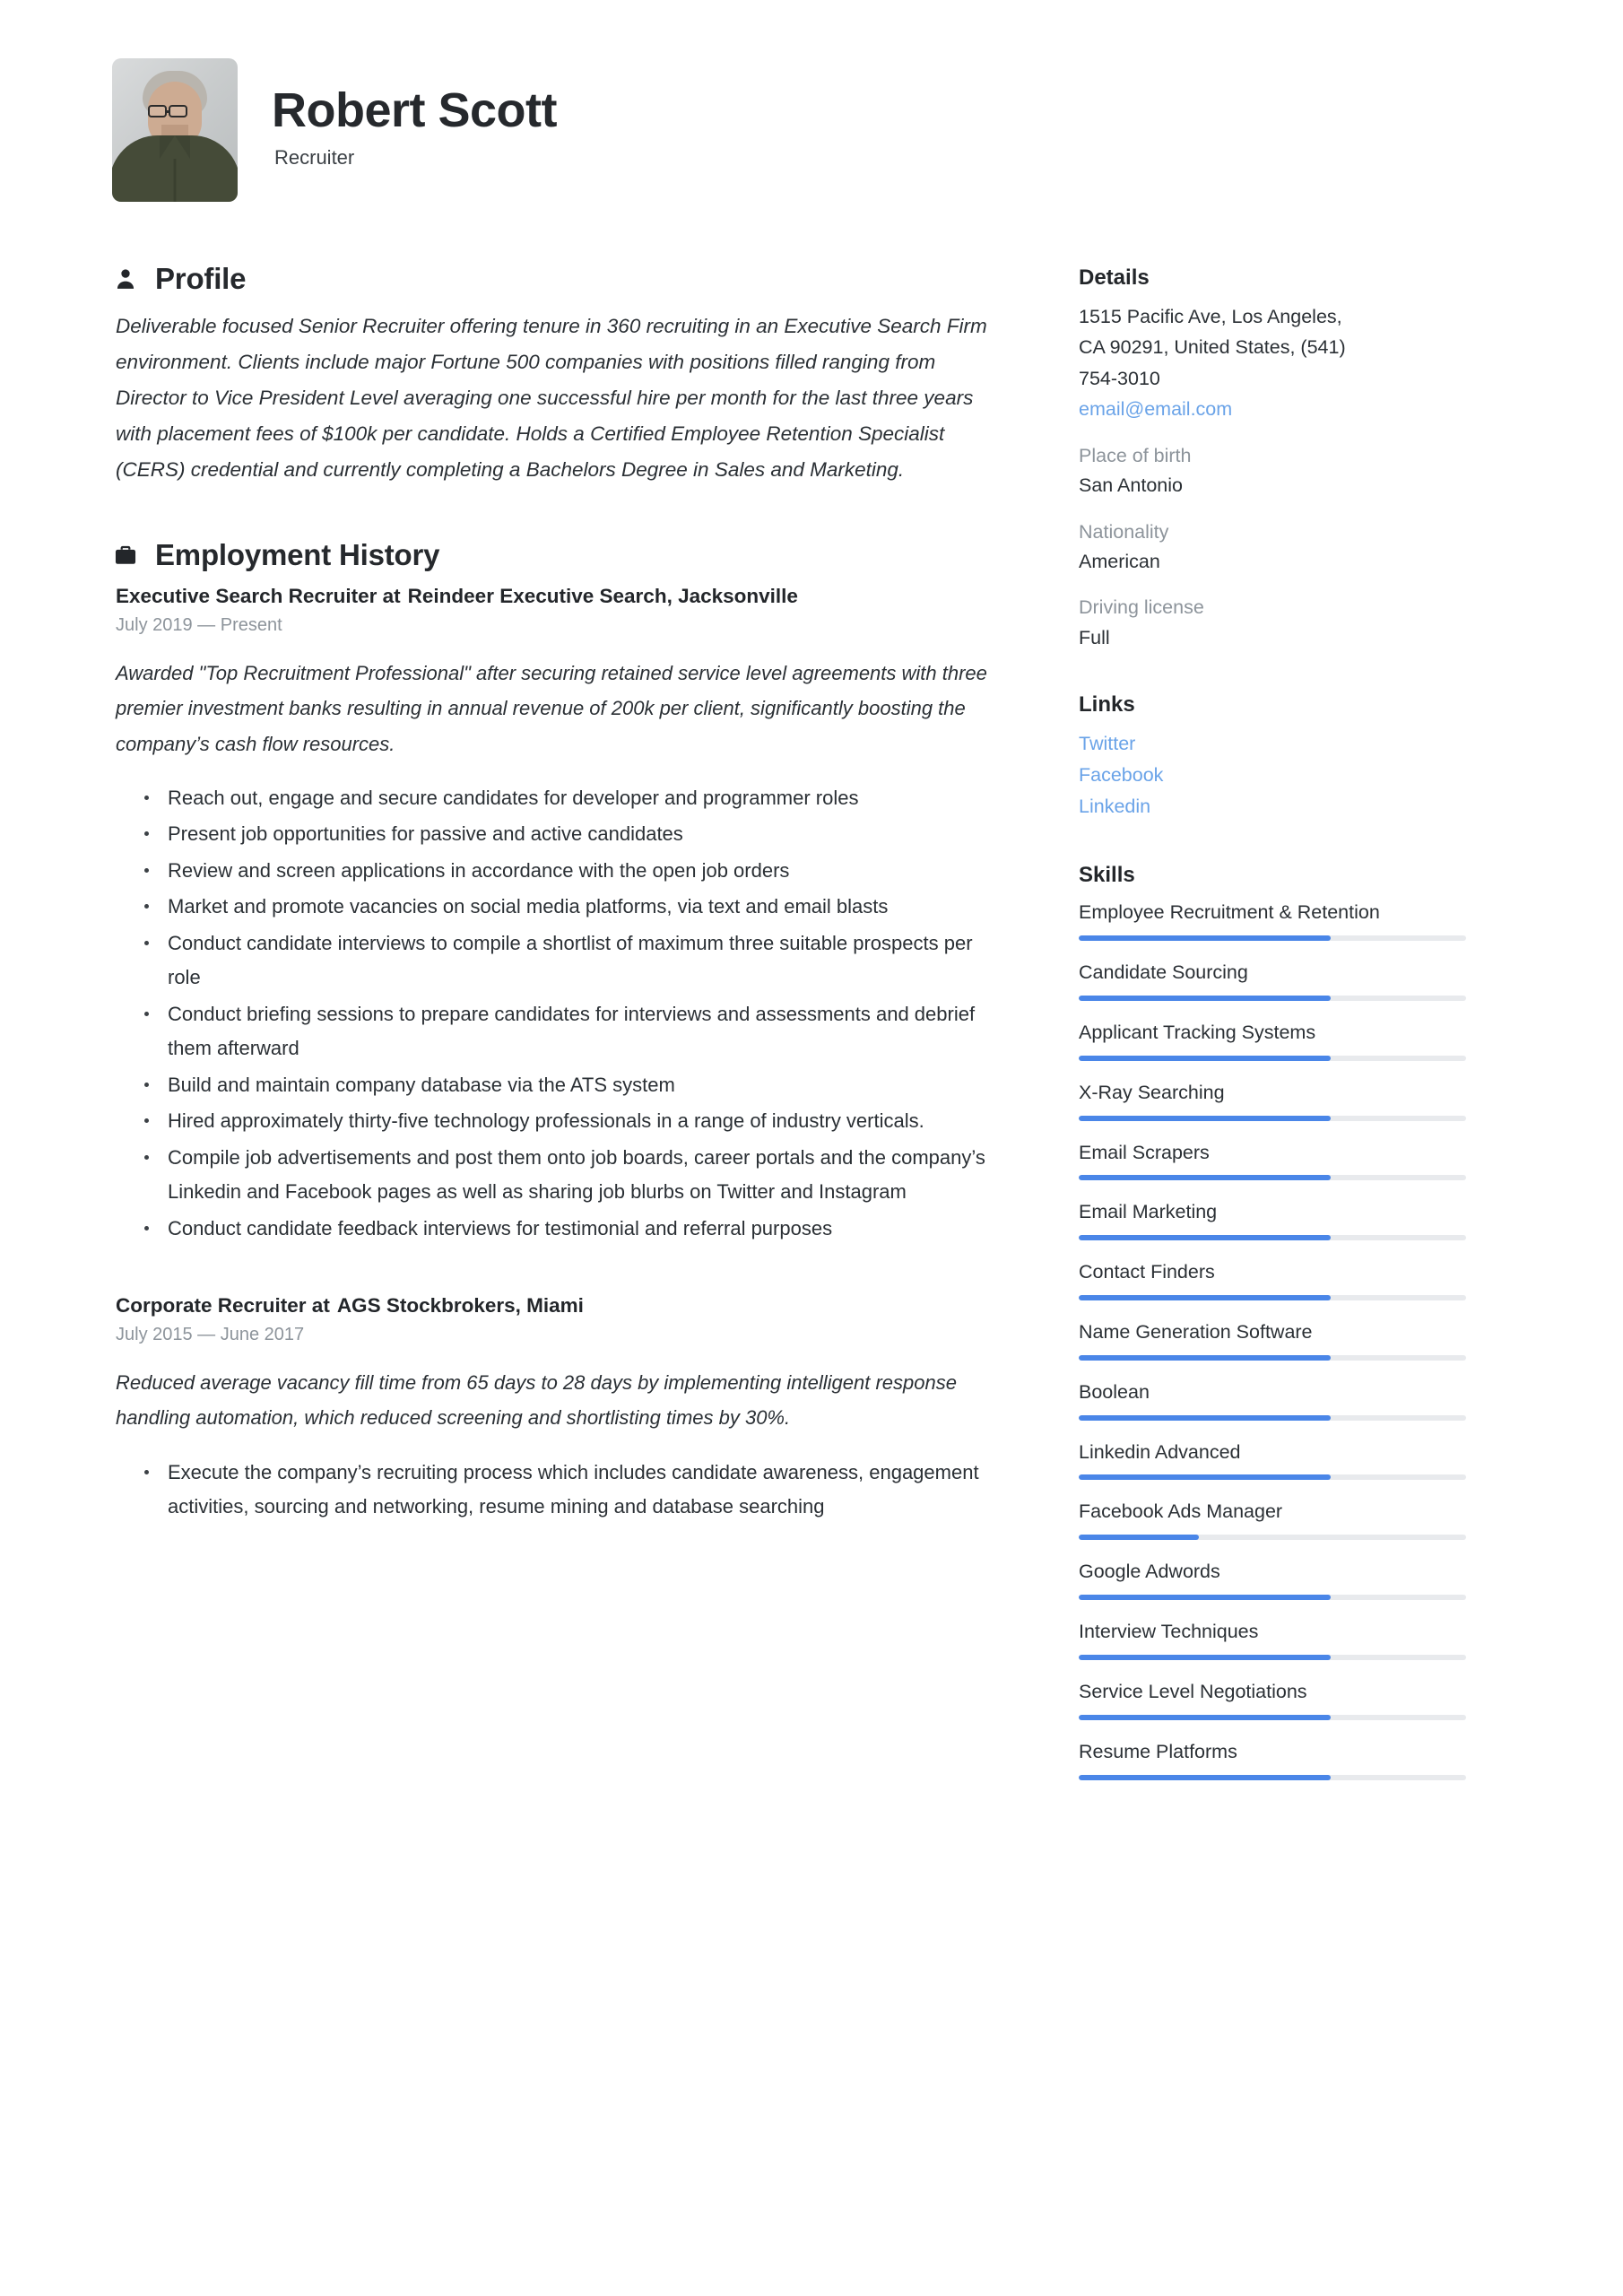  Describe the element at coordinates (182, 147) in the screenshot. I see `portrait-collar-right` at that location.